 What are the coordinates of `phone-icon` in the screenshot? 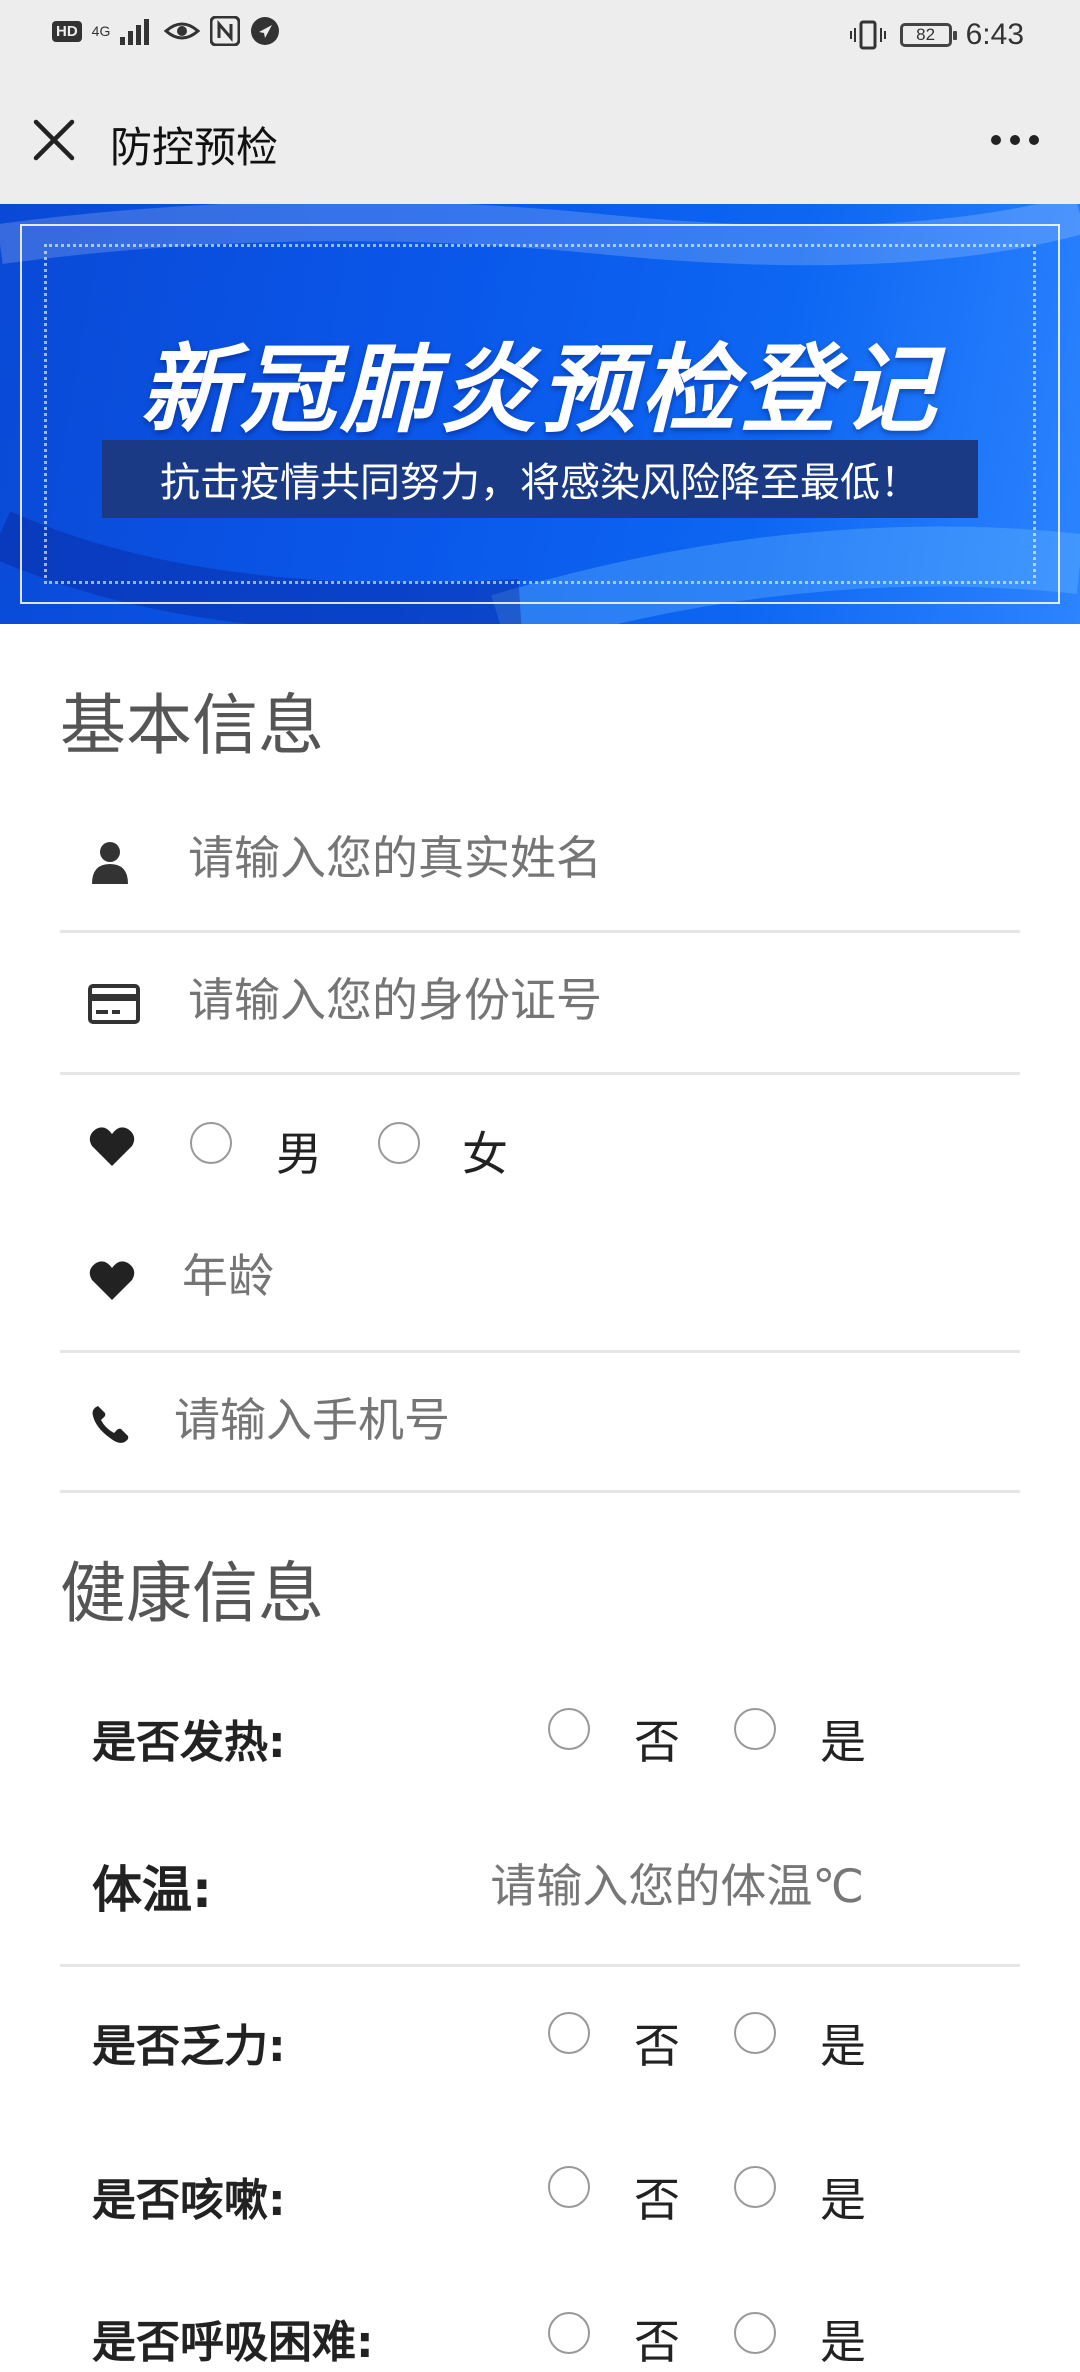 It's located at (110, 1424).